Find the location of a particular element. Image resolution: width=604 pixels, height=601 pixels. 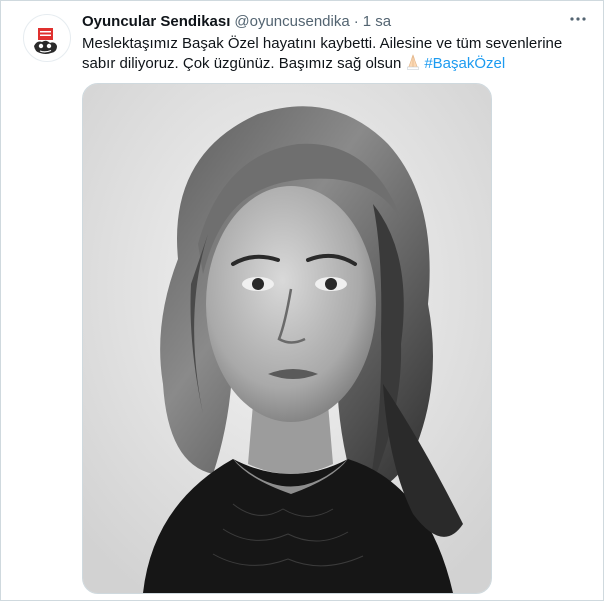

hashtag-link: #BaşakÖzel is located at coordinates (464, 63).